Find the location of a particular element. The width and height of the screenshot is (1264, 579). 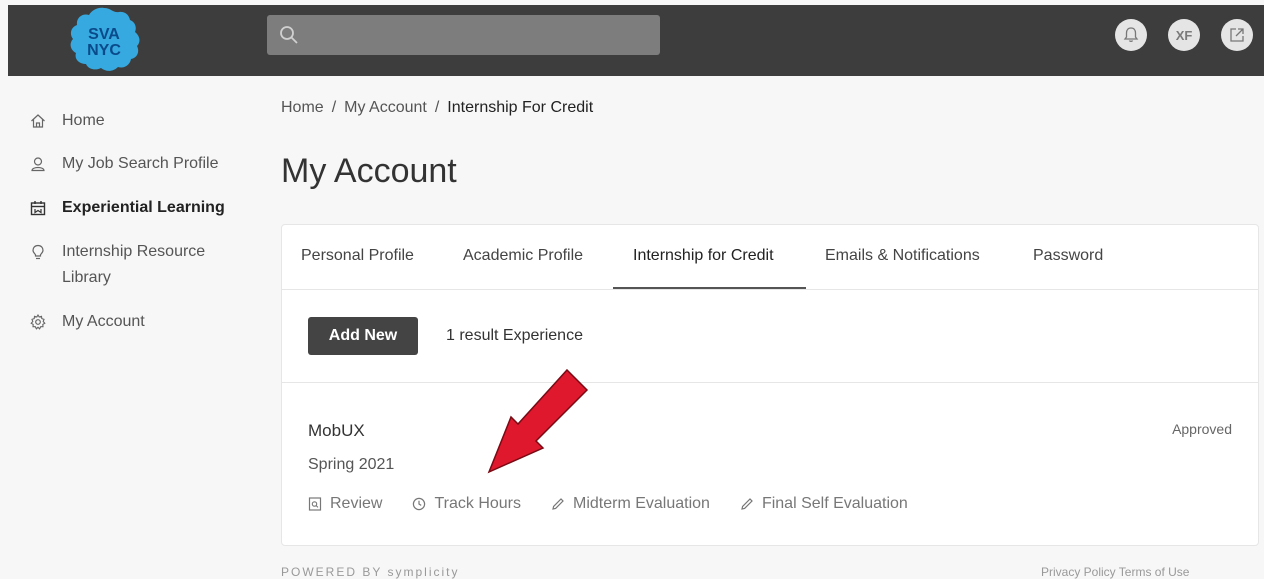

track-hours-label: Track Hours is located at coordinates (477, 503).